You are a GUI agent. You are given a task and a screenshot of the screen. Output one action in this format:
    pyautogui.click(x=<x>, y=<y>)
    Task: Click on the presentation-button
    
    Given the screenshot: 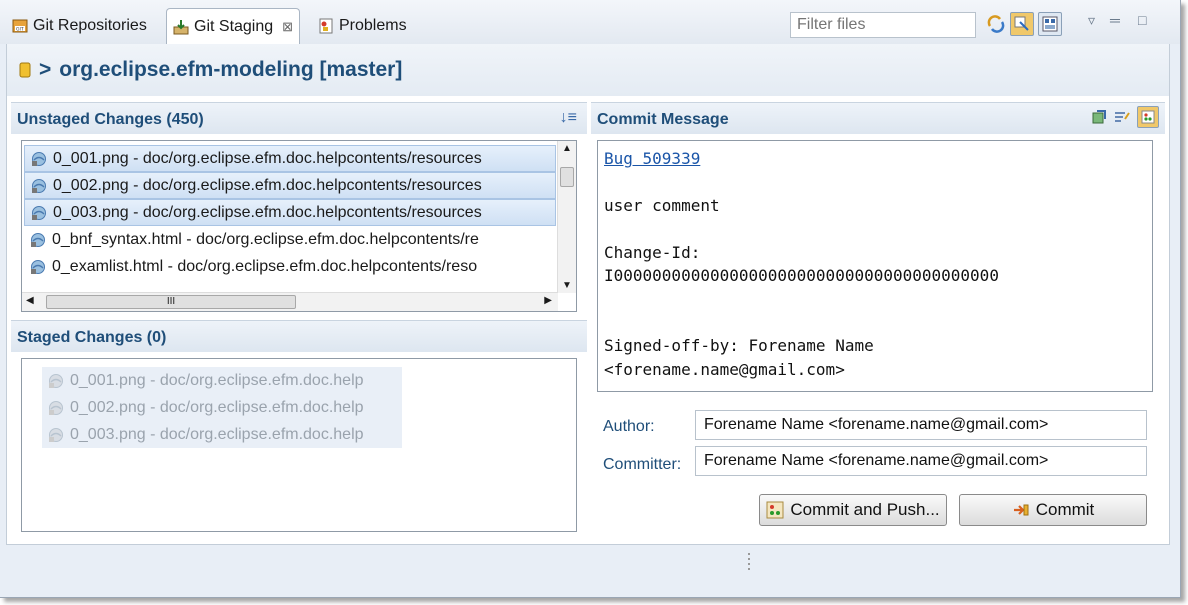 What is the action you would take?
    pyautogui.click(x=1050, y=24)
    